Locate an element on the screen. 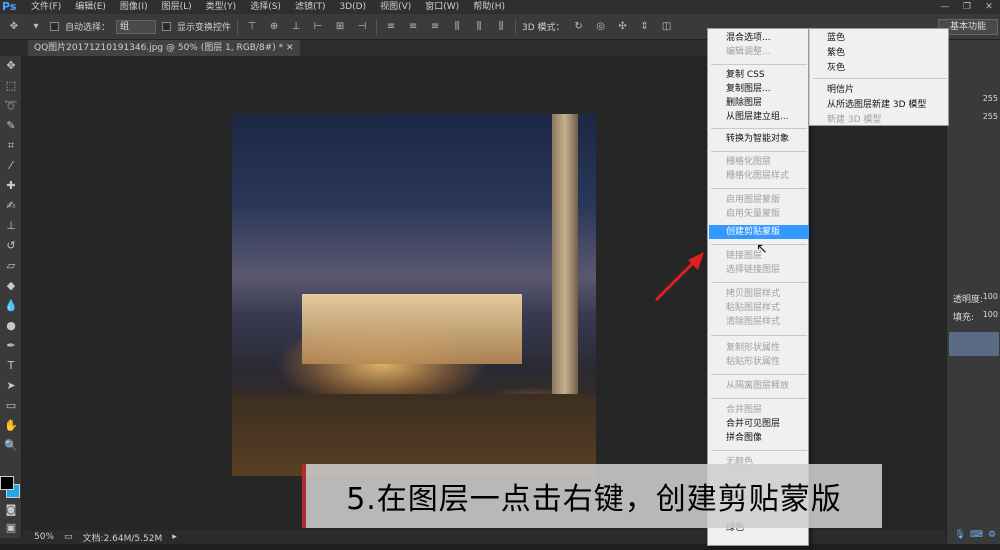  menu-window: 窗口(W) is located at coordinates (442, 7).